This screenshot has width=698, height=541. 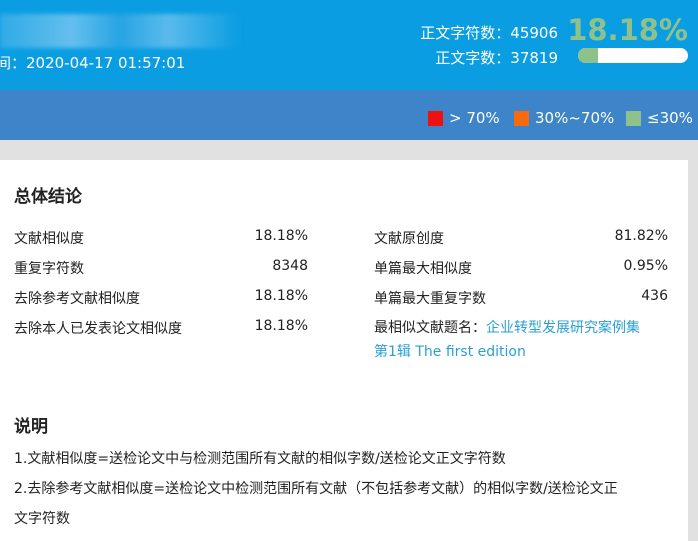 What do you see at coordinates (670, 118) in the screenshot?
I see `legend-label: ≤30%` at bounding box center [670, 118].